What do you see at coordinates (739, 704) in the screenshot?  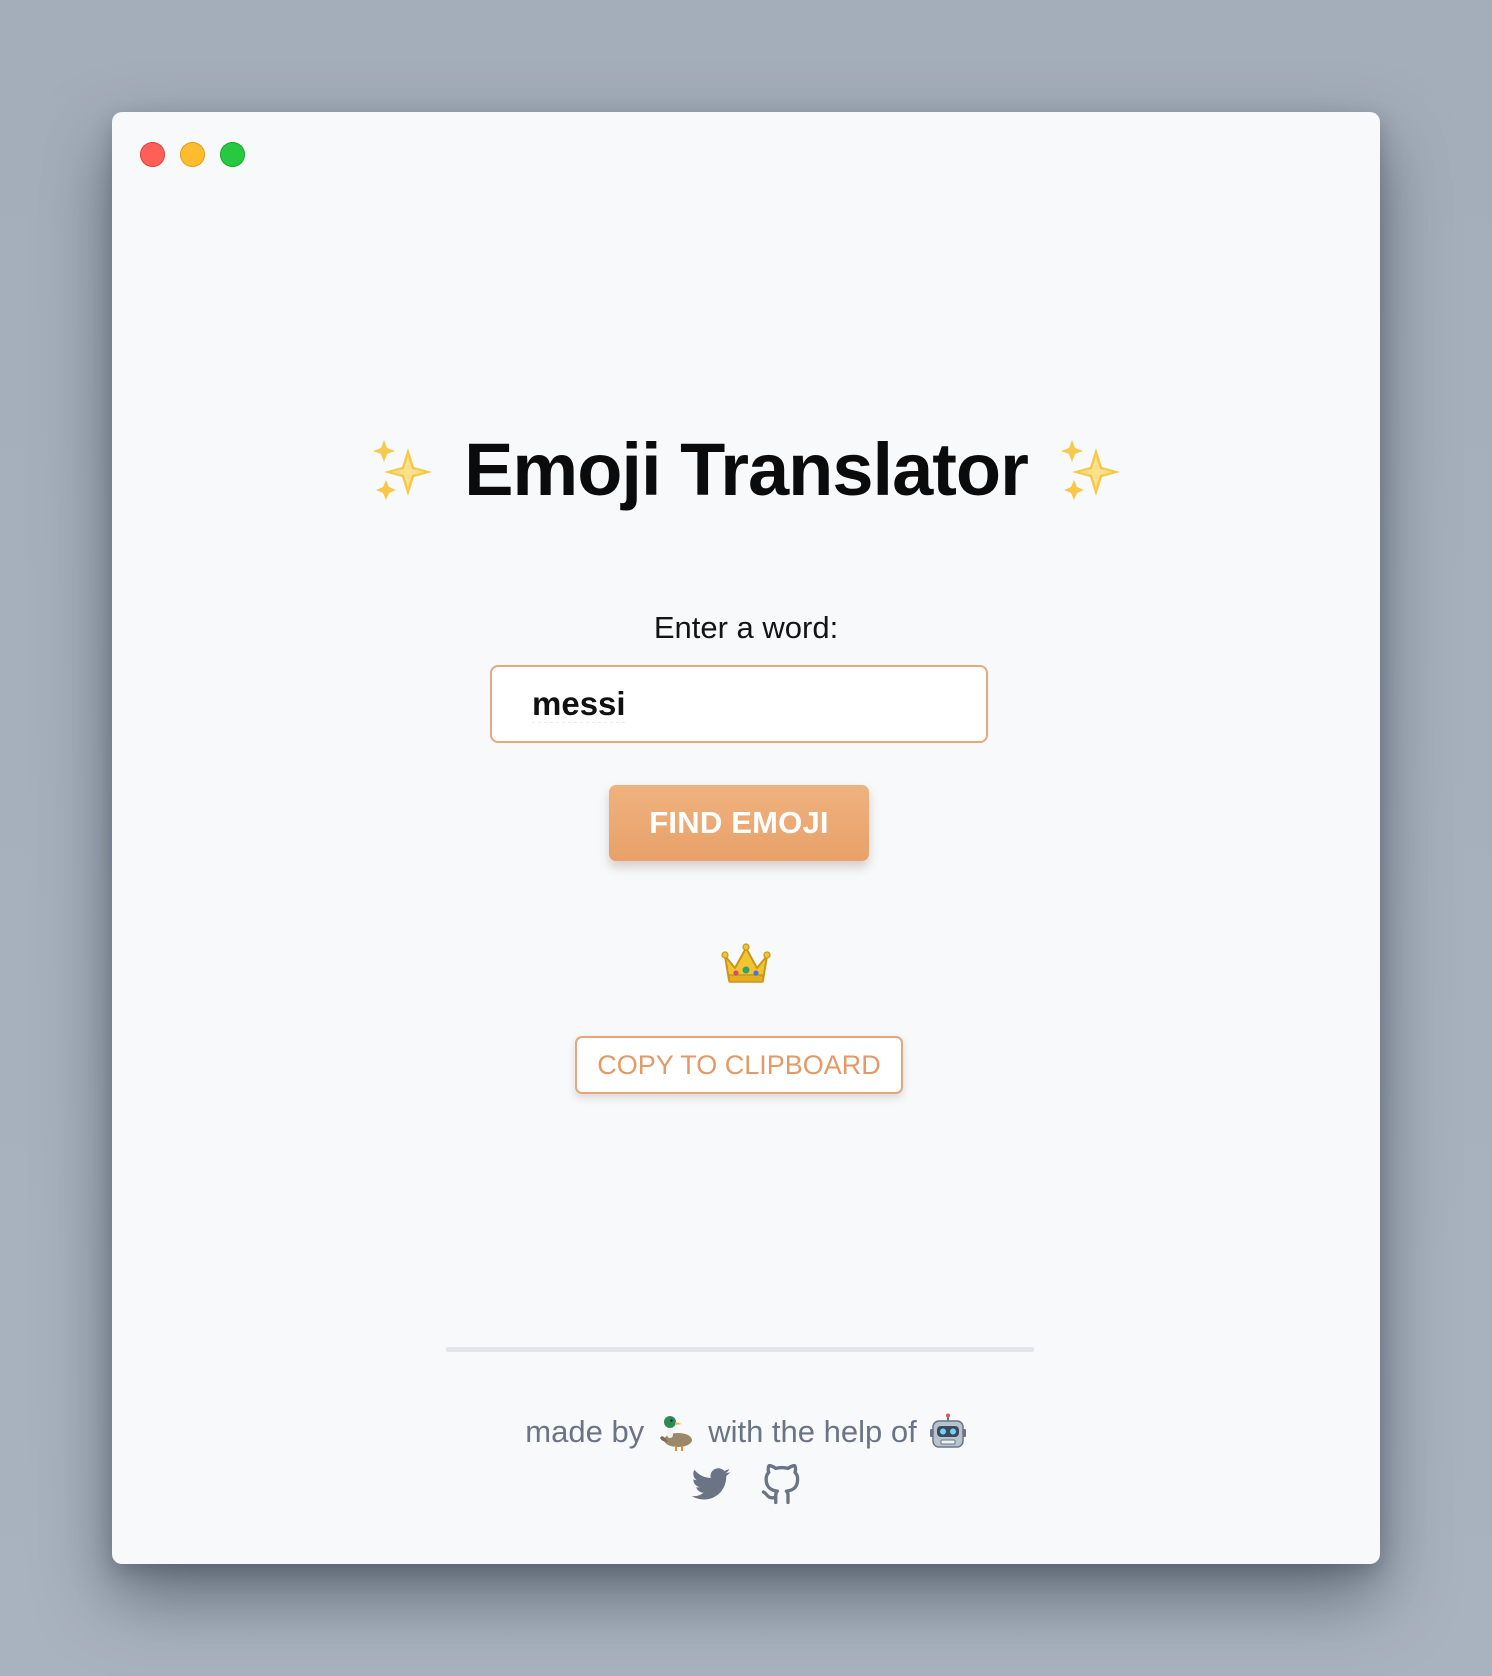 I see `word-input` at bounding box center [739, 704].